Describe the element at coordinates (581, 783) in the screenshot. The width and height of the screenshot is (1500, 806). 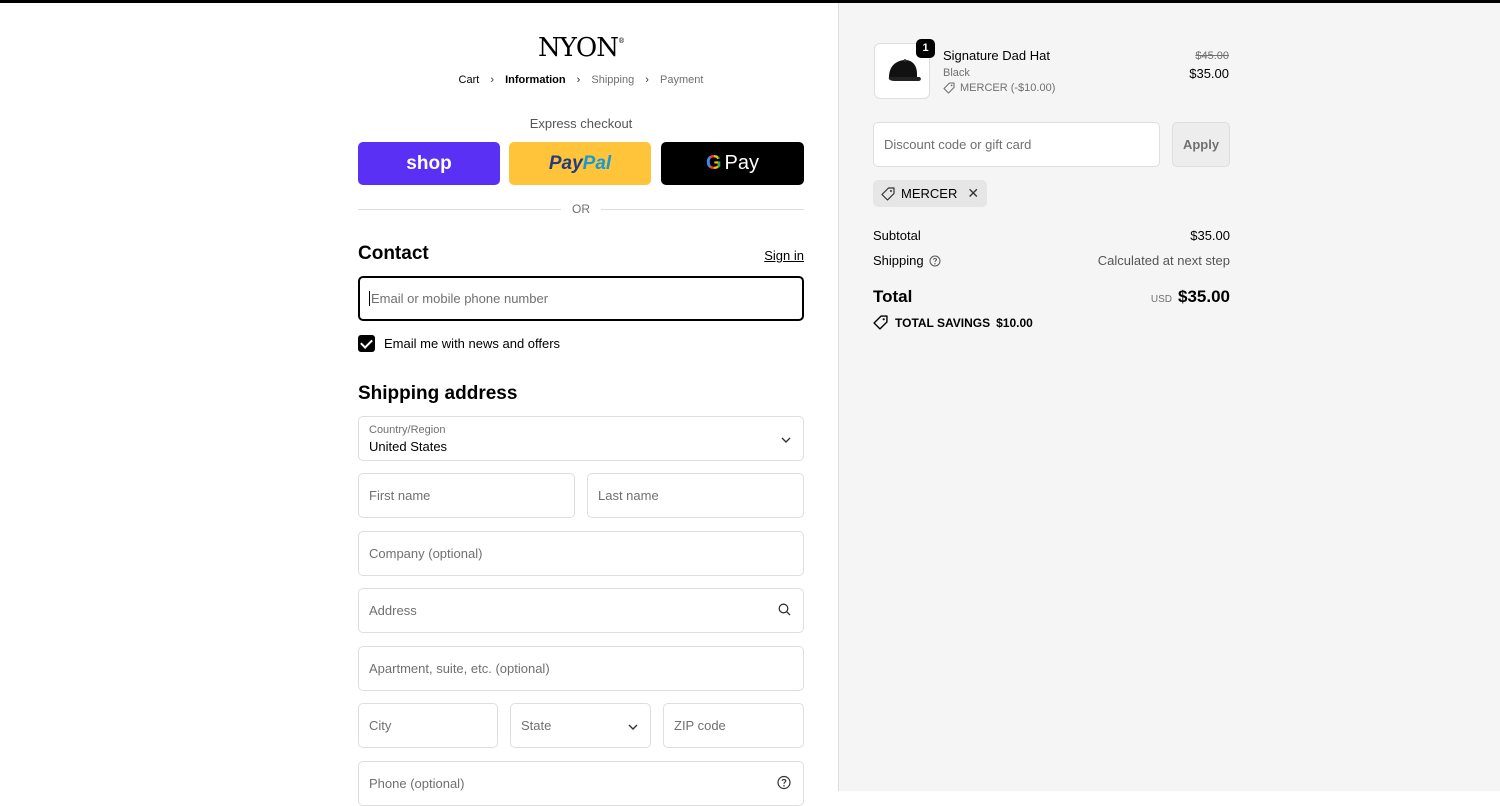
I see `phone-field: Phone (optional)` at that location.